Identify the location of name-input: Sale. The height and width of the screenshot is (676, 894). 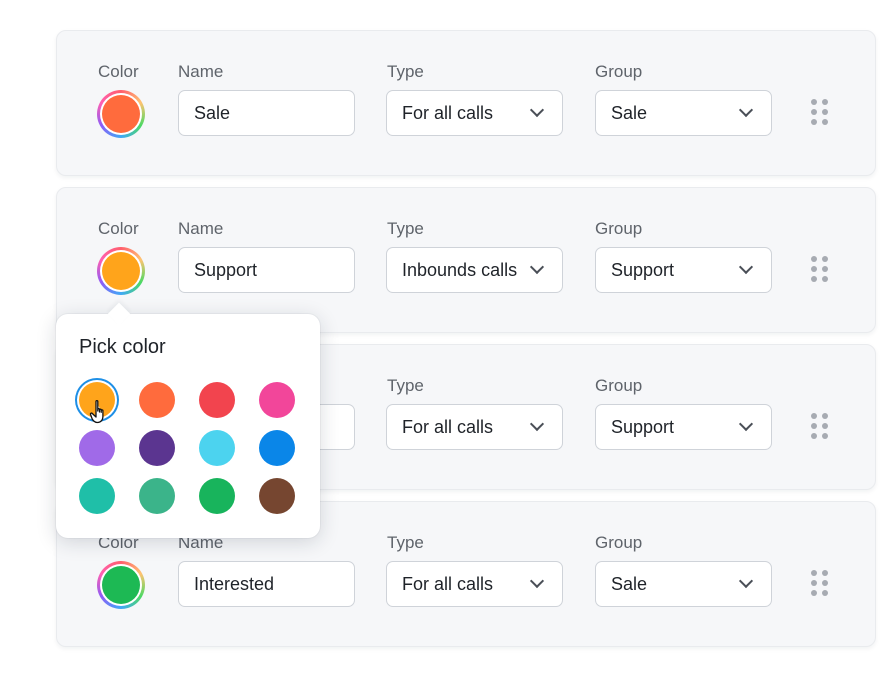
(266, 113).